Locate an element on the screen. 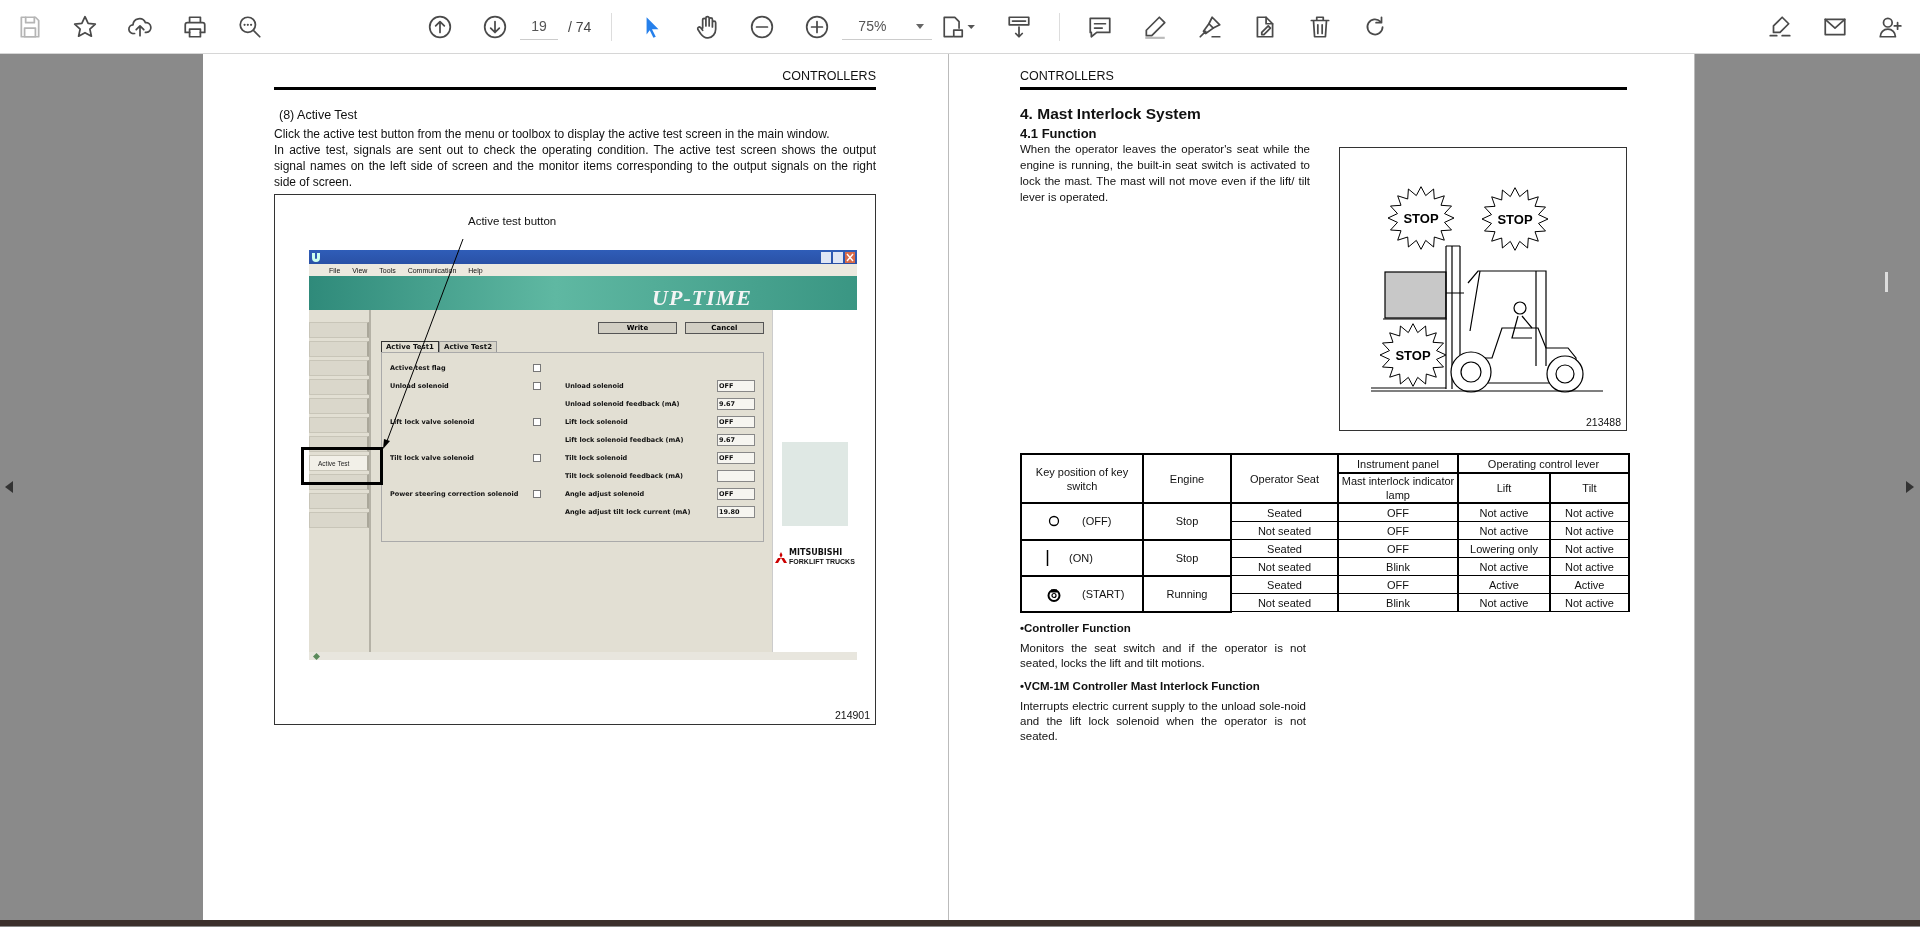  zoom-dropdown: 75% is located at coordinates (887, 26).